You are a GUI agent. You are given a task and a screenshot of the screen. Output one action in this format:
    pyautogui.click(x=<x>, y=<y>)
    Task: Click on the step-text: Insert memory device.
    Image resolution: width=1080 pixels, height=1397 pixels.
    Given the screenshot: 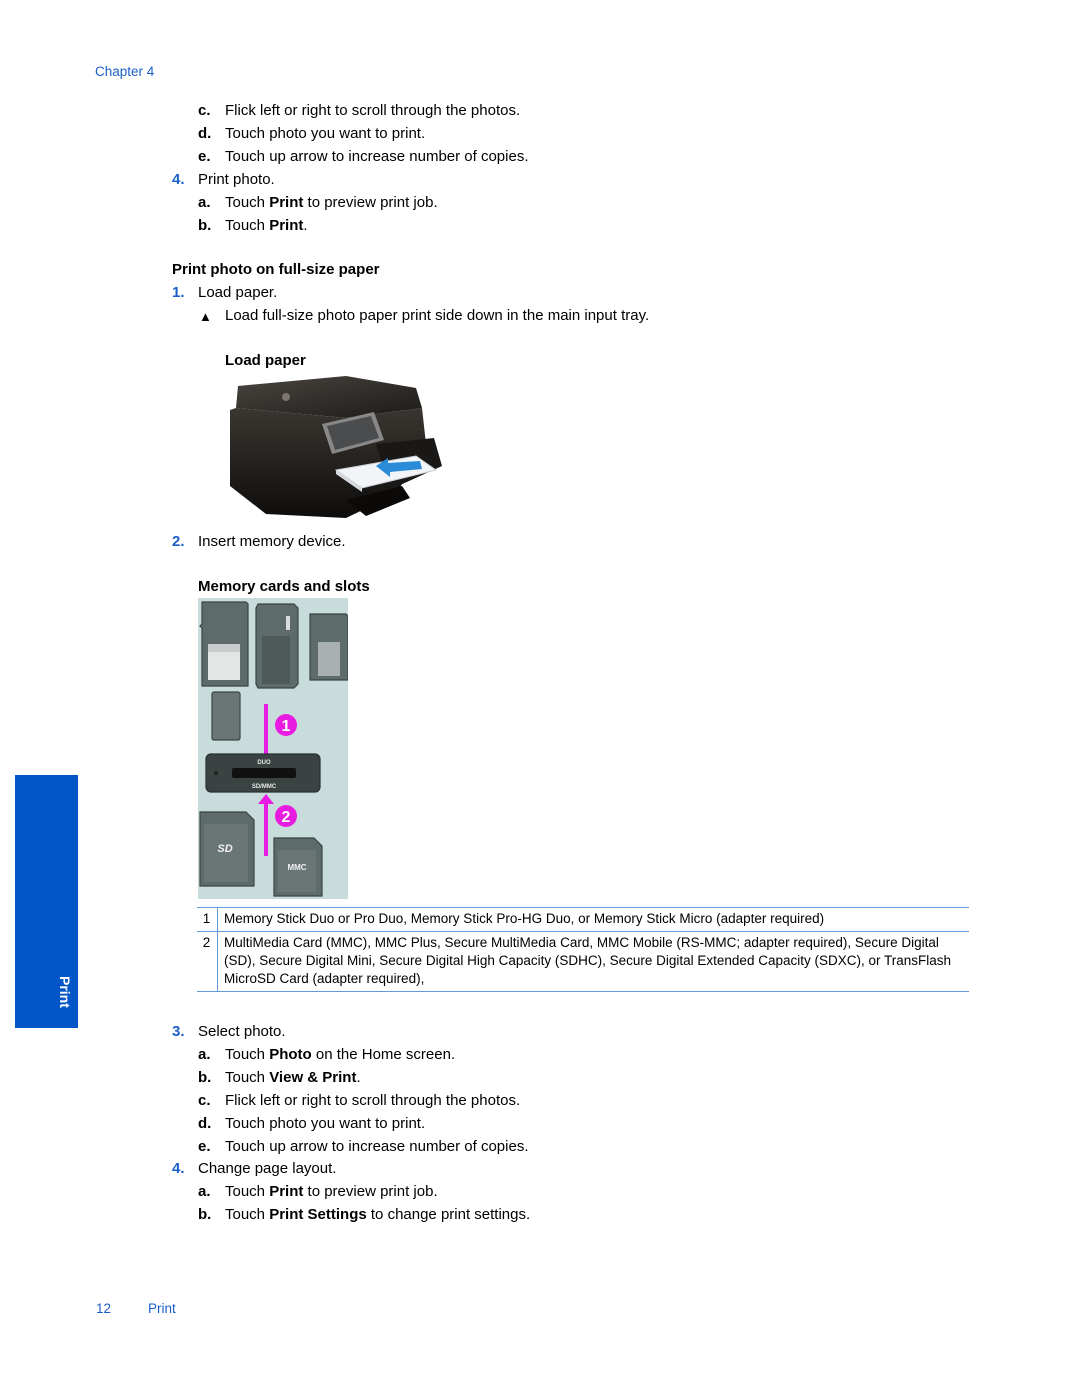 What is the action you would take?
    pyautogui.click(x=272, y=541)
    